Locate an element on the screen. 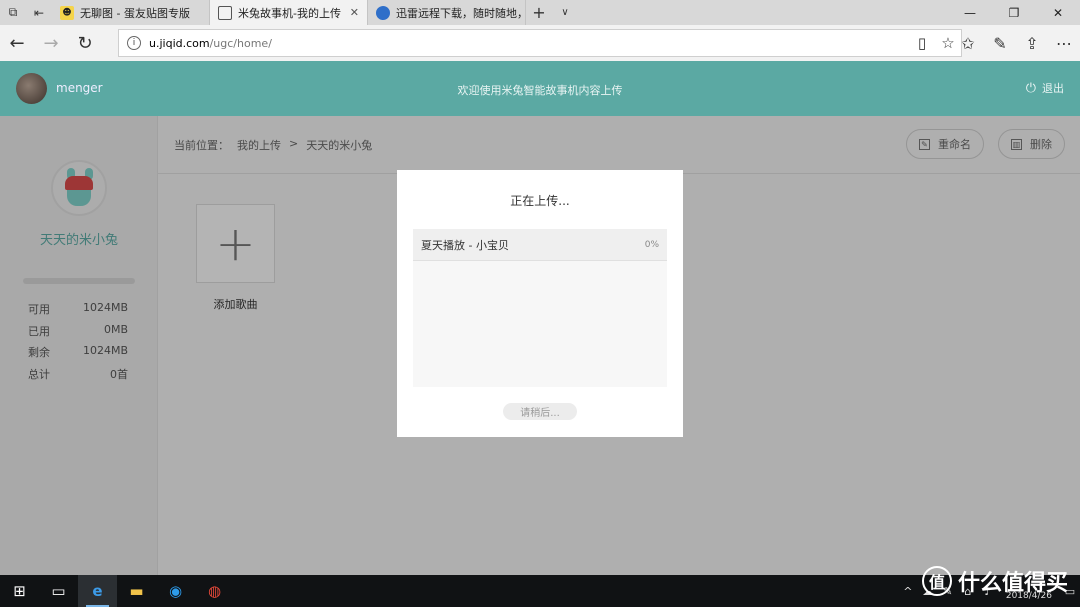 The height and width of the screenshot is (607, 1080). welcome-text: 欢迎使用米兔智能故事机内容上传 is located at coordinates (540, 90).